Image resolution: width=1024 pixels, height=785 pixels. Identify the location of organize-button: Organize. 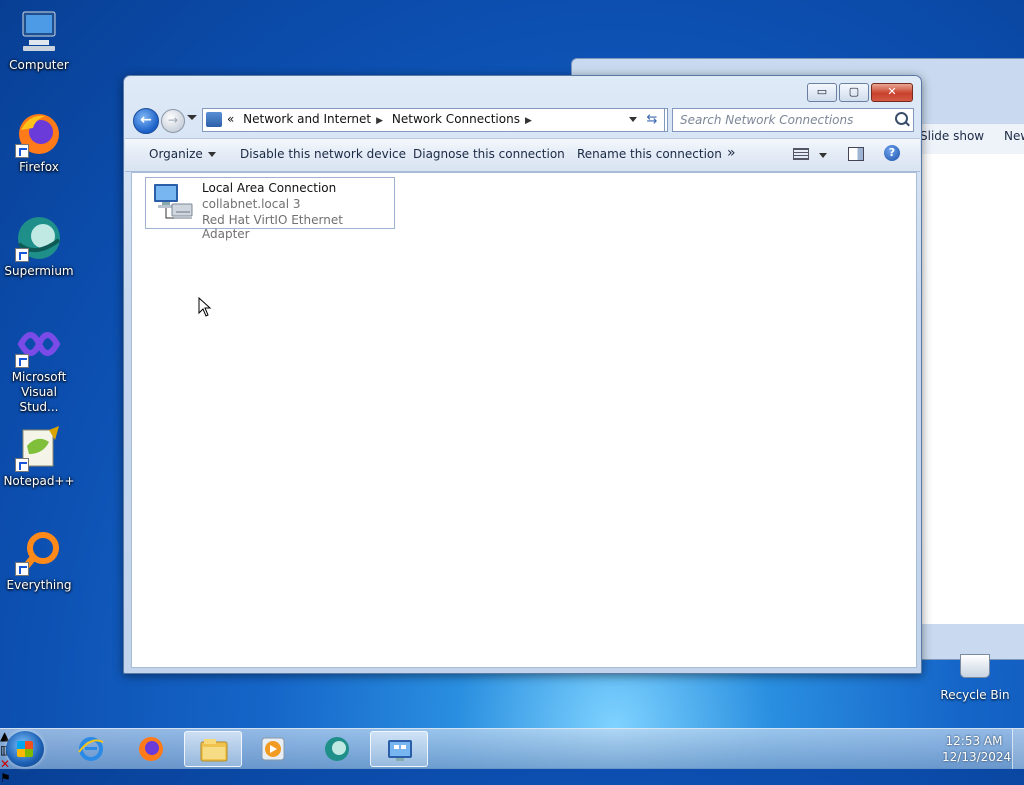
(182, 154).